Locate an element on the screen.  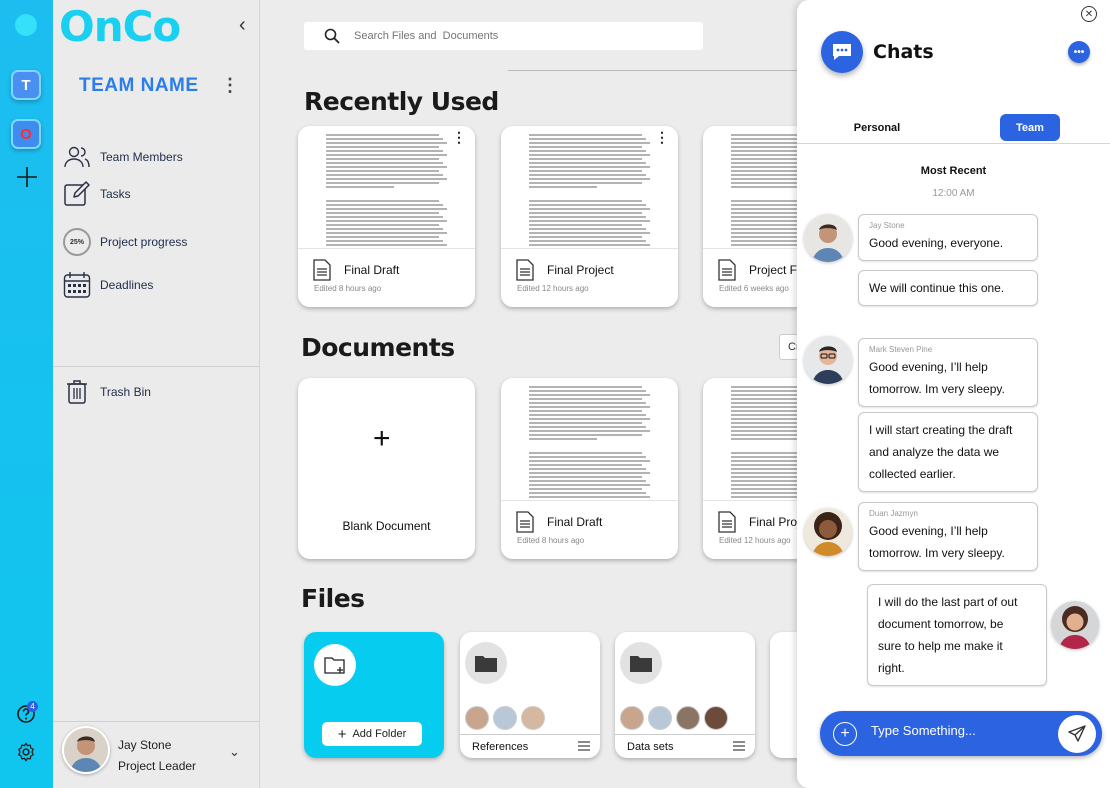
tab-team: Team is located at coordinates (1030, 127).